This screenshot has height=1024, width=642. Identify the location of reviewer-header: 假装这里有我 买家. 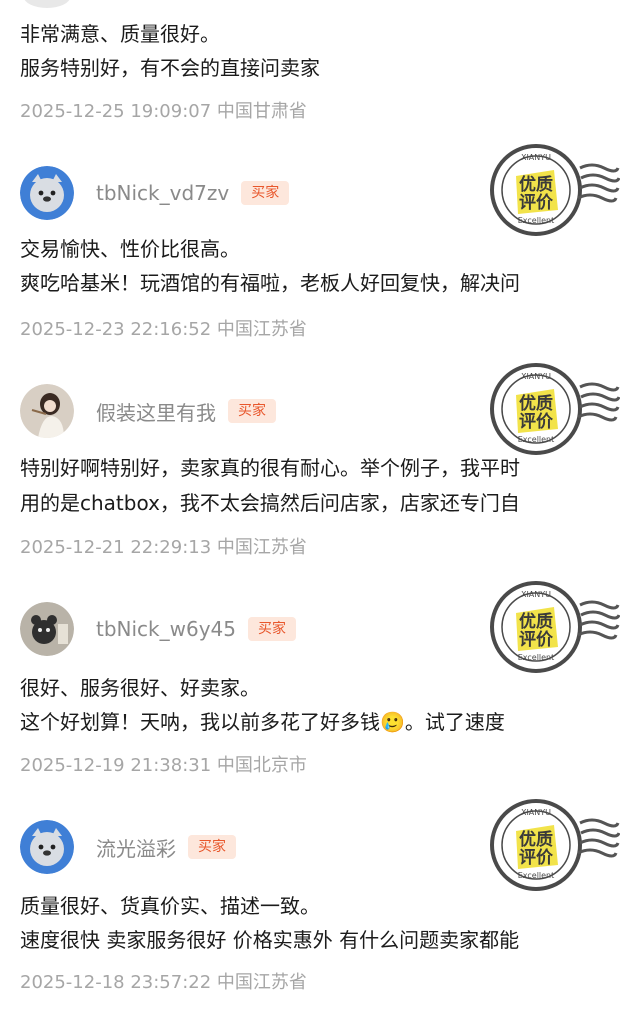
(148, 411).